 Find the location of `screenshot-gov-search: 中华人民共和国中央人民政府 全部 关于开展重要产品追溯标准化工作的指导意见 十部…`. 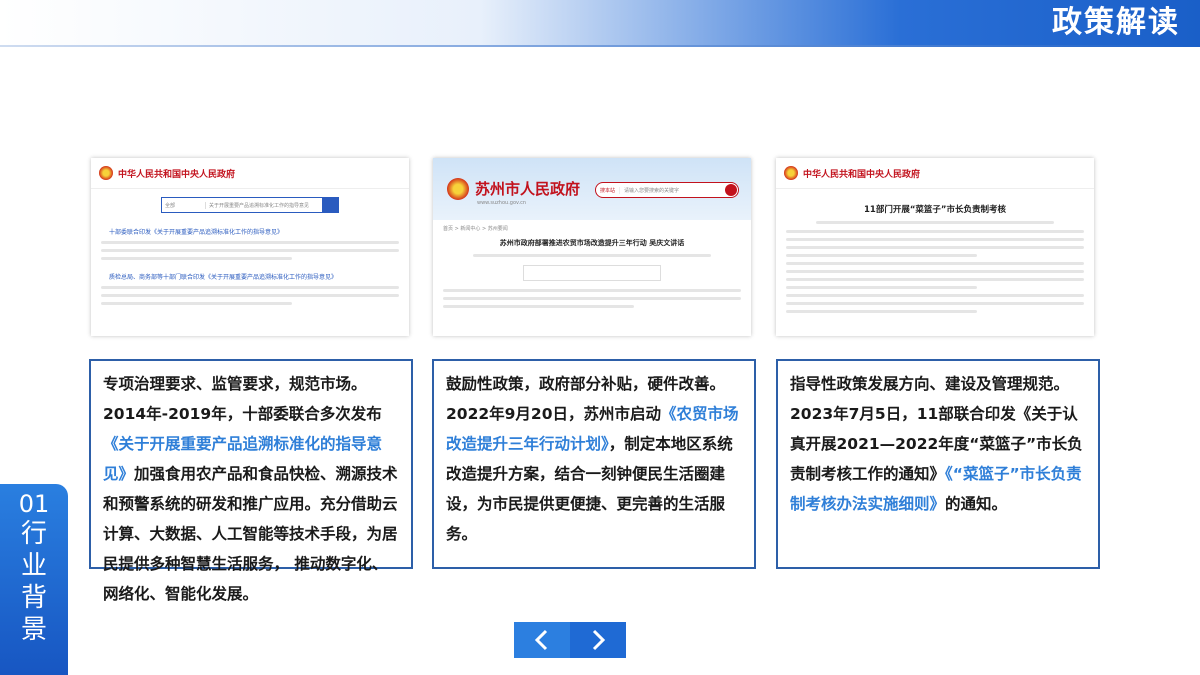

screenshot-gov-search: 中华人民共和国中央人民政府 全部 关于开展重要产品追溯标准化工作的指导意见 十部… is located at coordinates (250, 247).